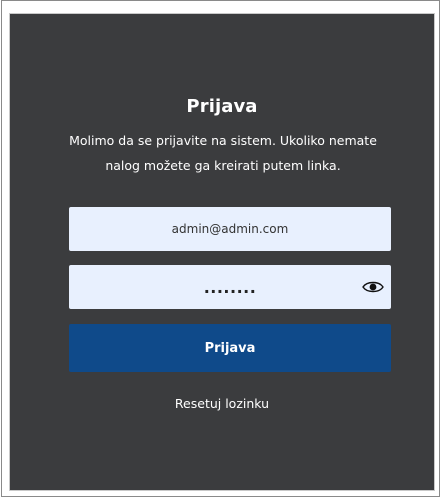  I want to click on password-input, so click(230, 287).